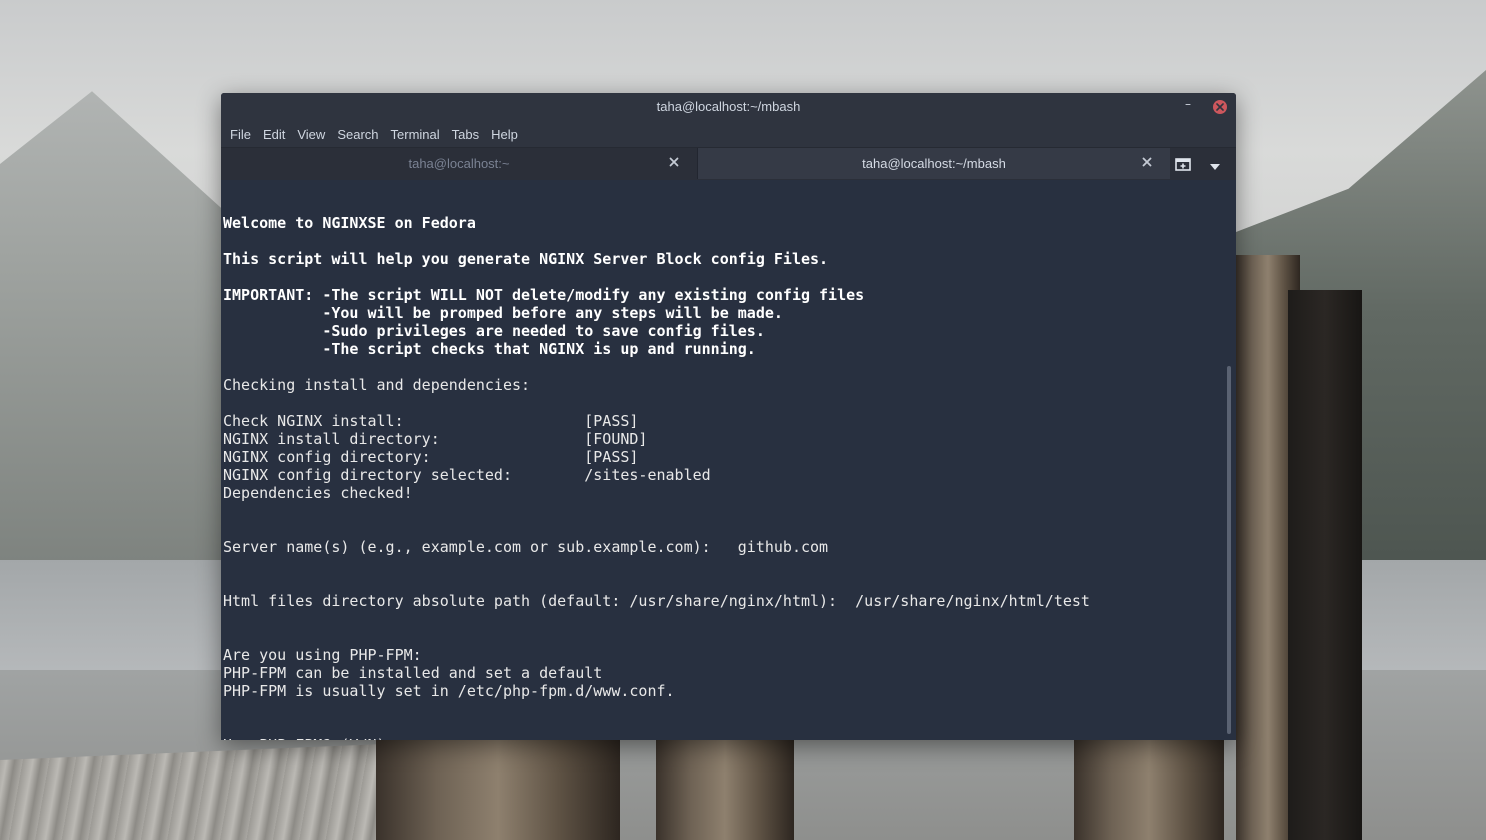 Image resolution: width=1486 pixels, height=840 pixels. What do you see at coordinates (728, 134) in the screenshot?
I see `menu-bar: File Edit View Search Terminal Tabs Help` at bounding box center [728, 134].